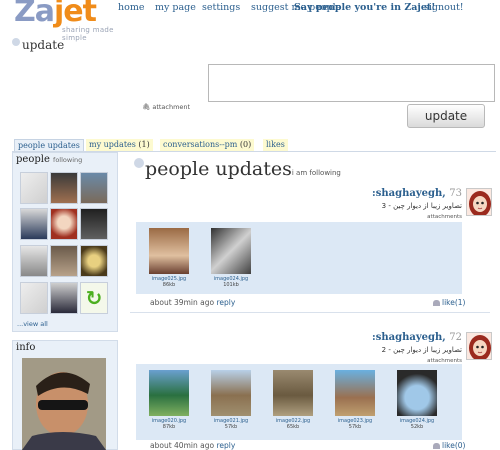 The height and width of the screenshot is (450, 500). I want to click on attachment-image: image020.jpg 87kb, so click(169, 400).